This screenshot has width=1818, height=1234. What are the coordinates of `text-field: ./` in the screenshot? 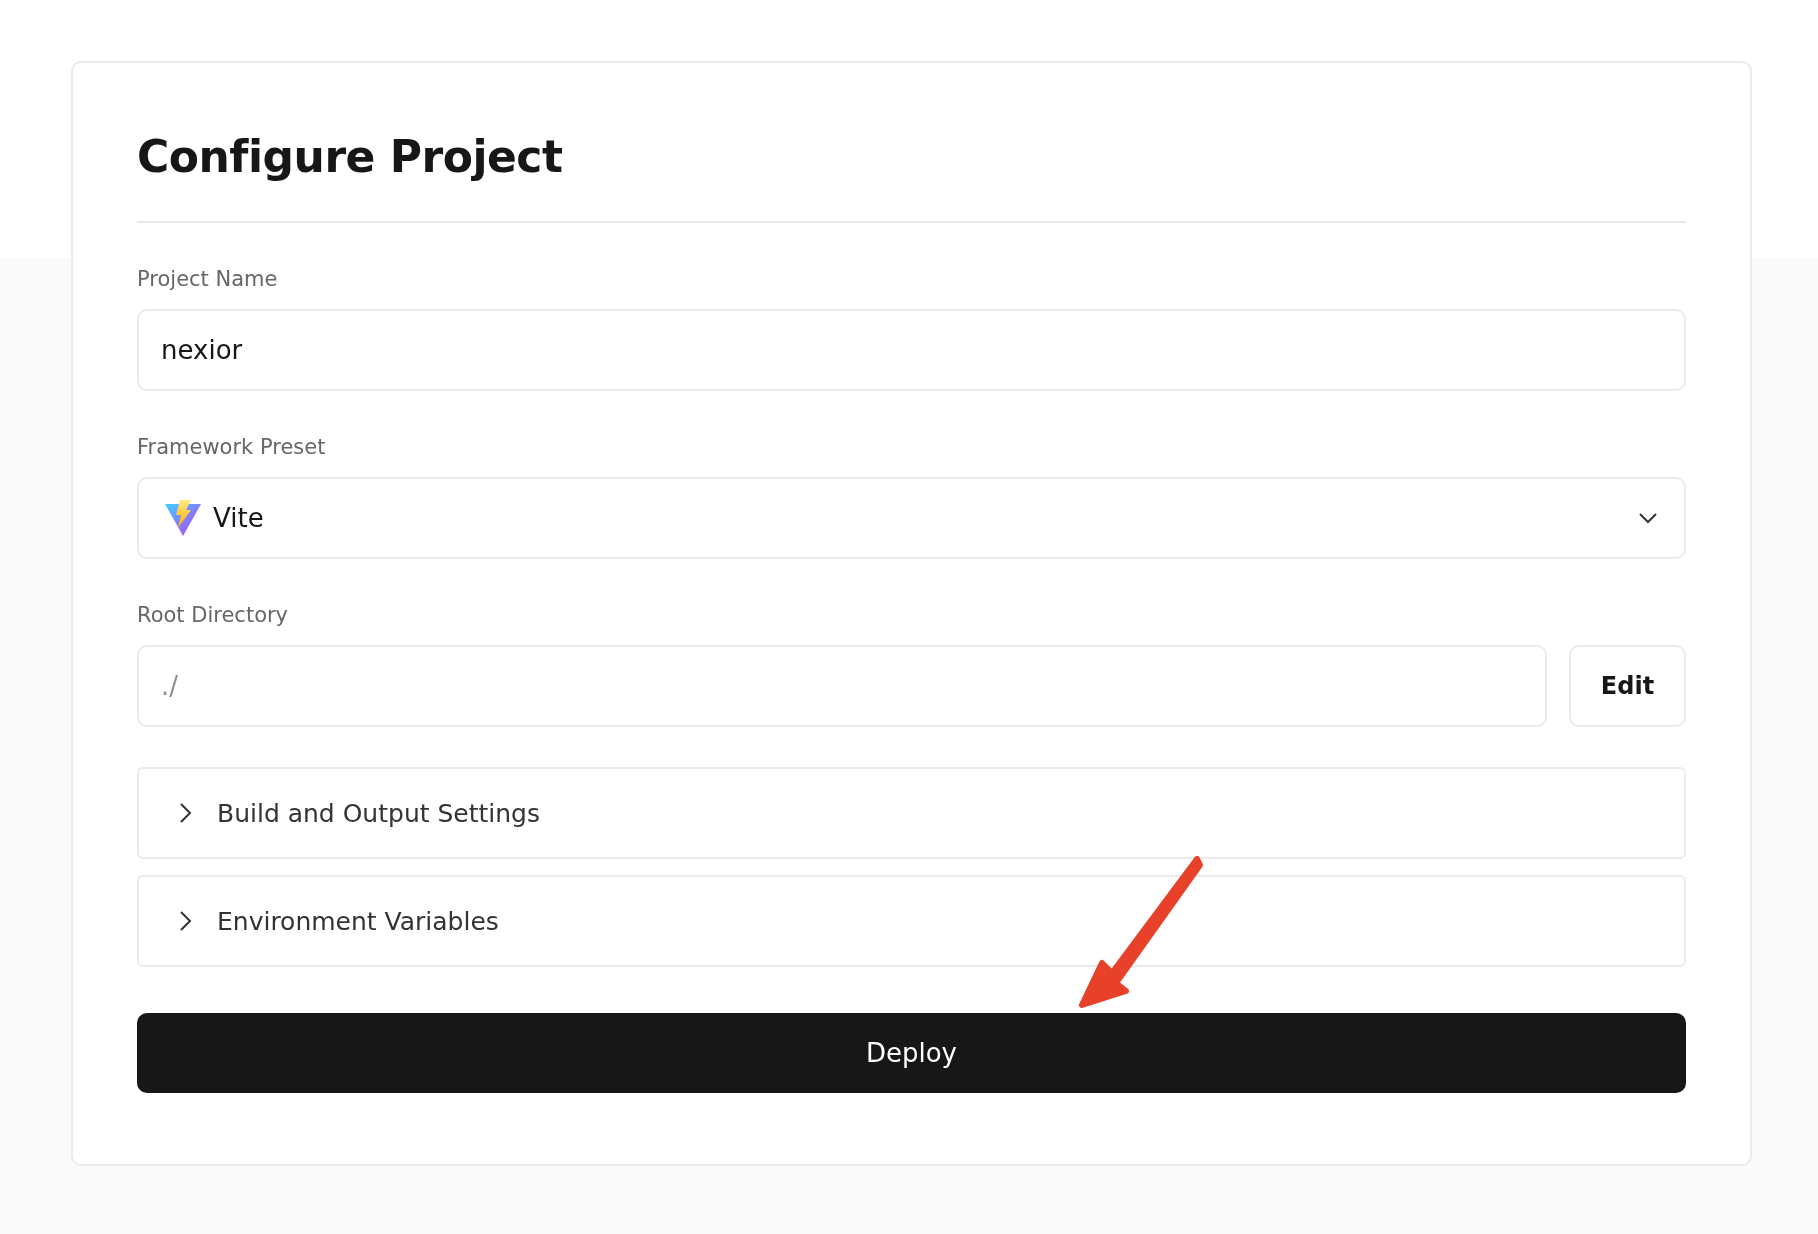 It's located at (842, 686).